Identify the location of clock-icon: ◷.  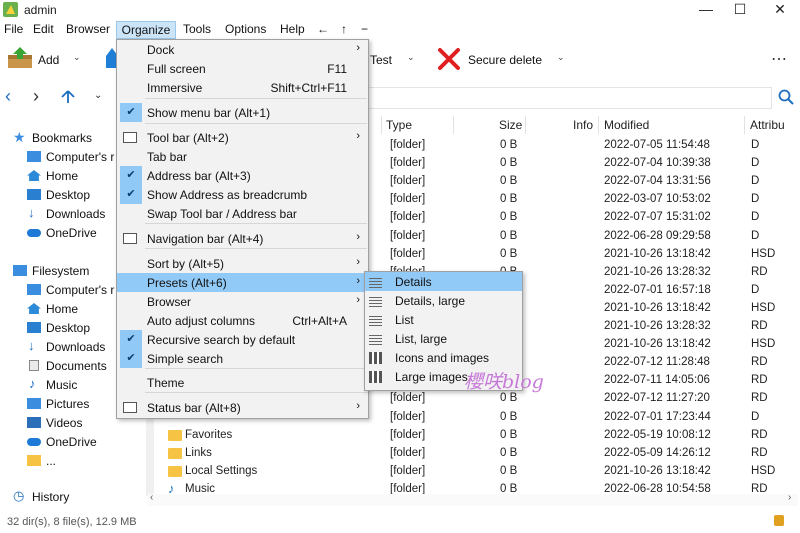
(19, 495).